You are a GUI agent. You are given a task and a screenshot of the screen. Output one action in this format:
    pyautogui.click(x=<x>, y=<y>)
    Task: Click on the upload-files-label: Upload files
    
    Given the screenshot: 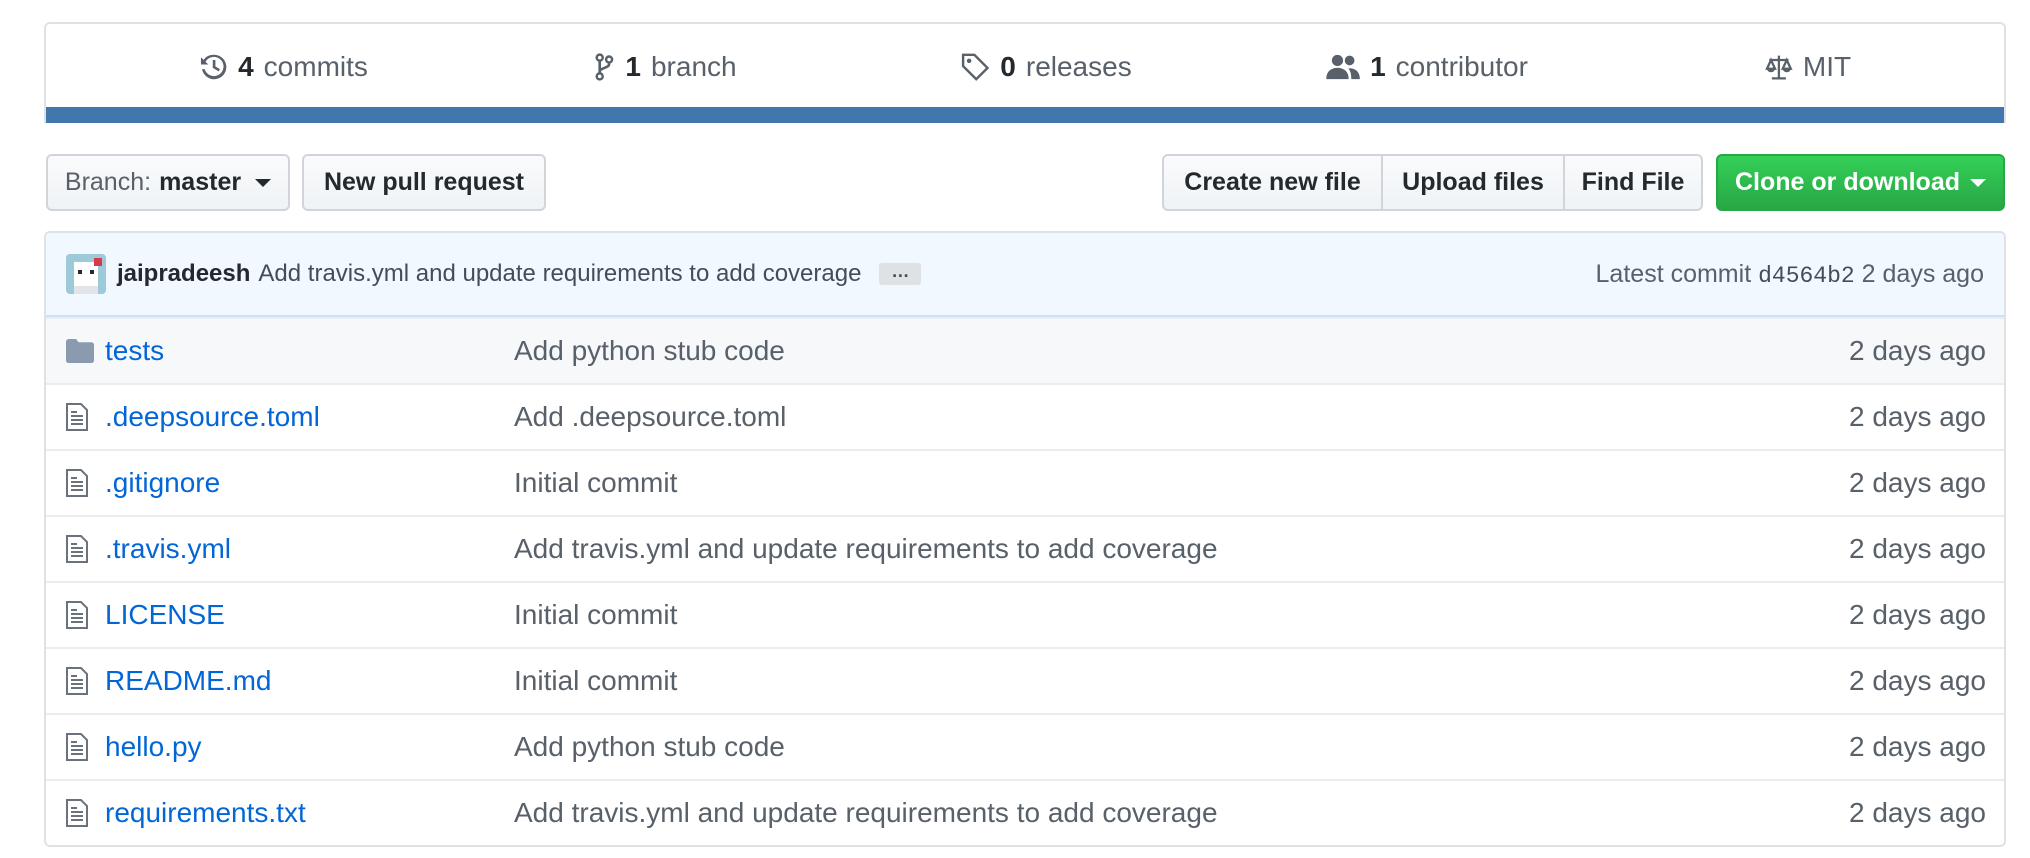 What is the action you would take?
    pyautogui.click(x=1473, y=182)
    